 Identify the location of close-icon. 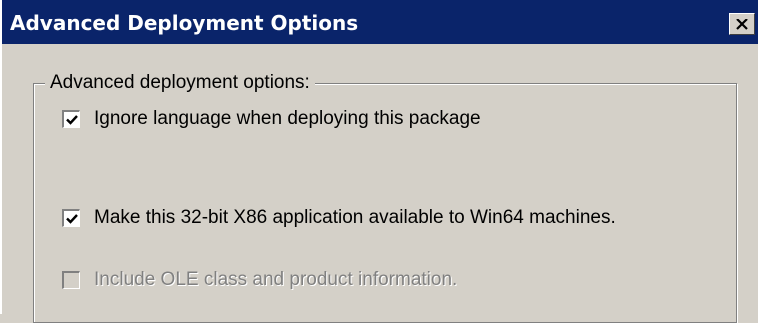
(742, 24).